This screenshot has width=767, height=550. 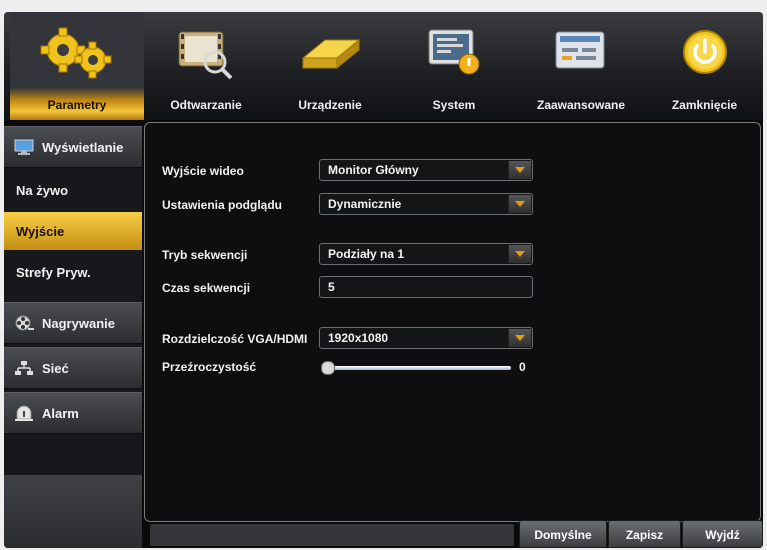 What do you see at coordinates (373, 170) in the screenshot?
I see `video-output-value: Monitor Główny` at bounding box center [373, 170].